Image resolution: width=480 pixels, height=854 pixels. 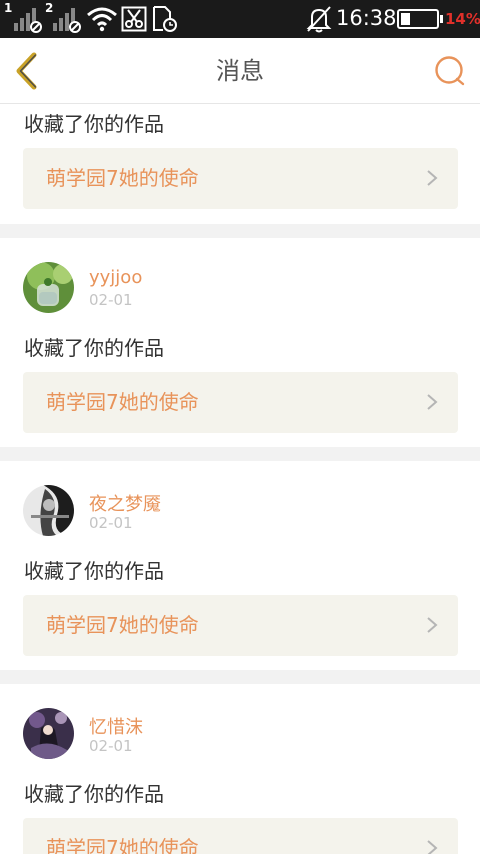 I want to click on battery-icon, so click(x=420, y=19).